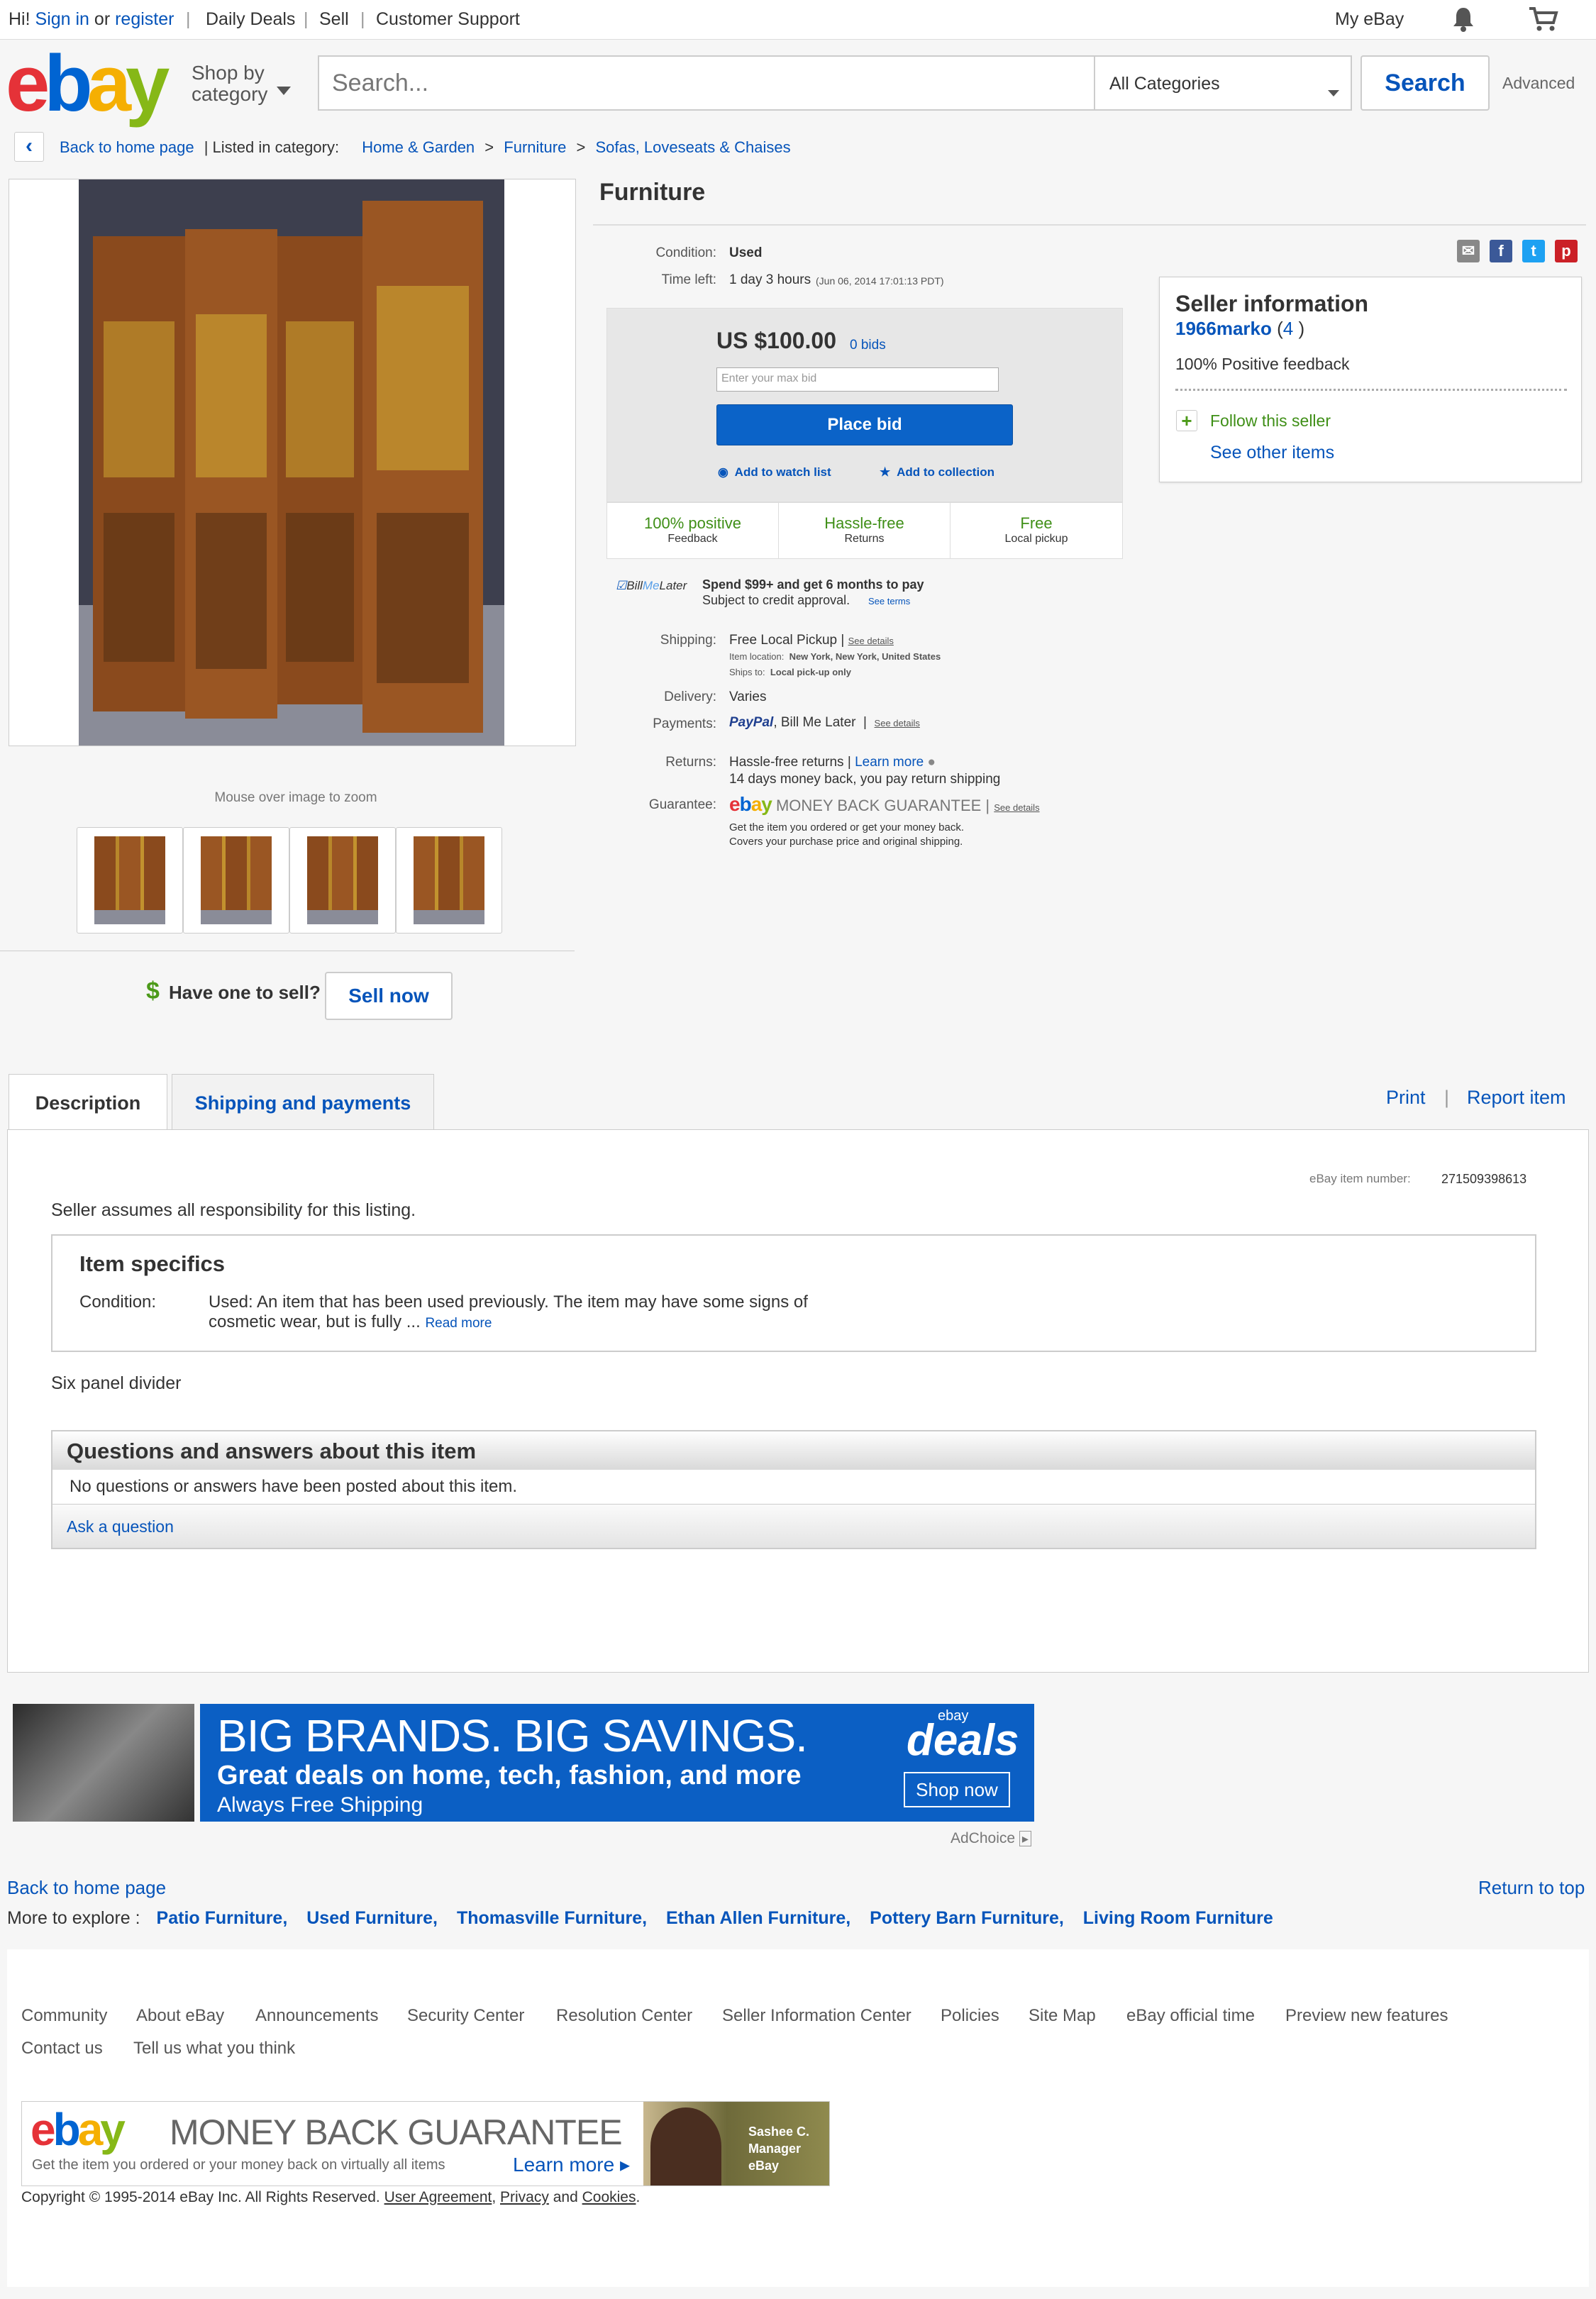 This screenshot has width=1596, height=2299. What do you see at coordinates (127, 147) in the screenshot?
I see `back-to-home-link: Back to home page` at bounding box center [127, 147].